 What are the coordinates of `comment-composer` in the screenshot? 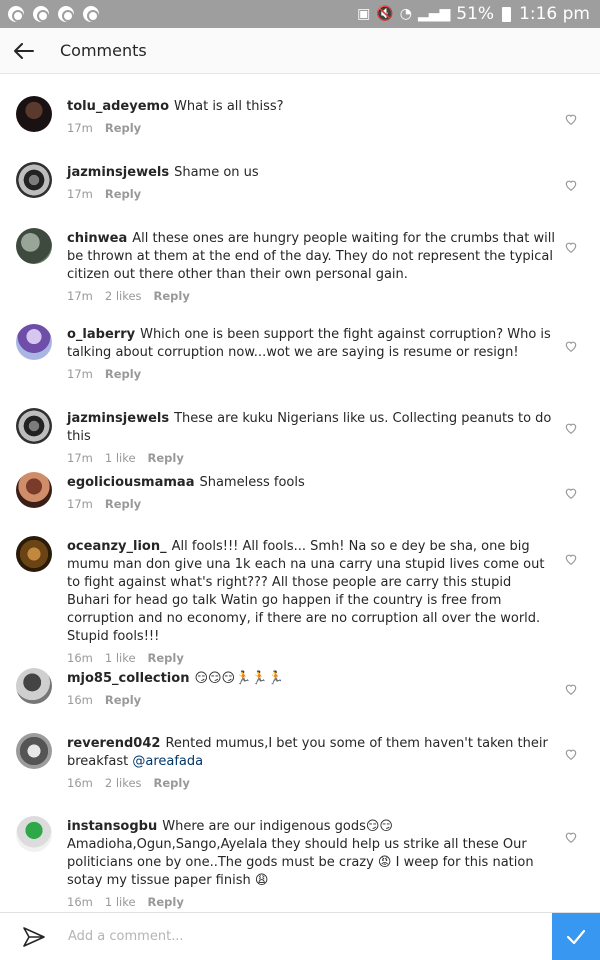 It's located at (300, 936).